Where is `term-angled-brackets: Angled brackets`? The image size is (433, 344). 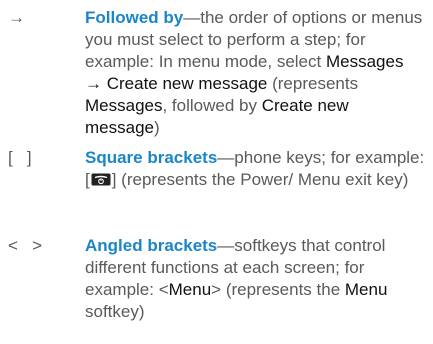 term-angled-brackets: Angled brackets is located at coordinates (151, 245).